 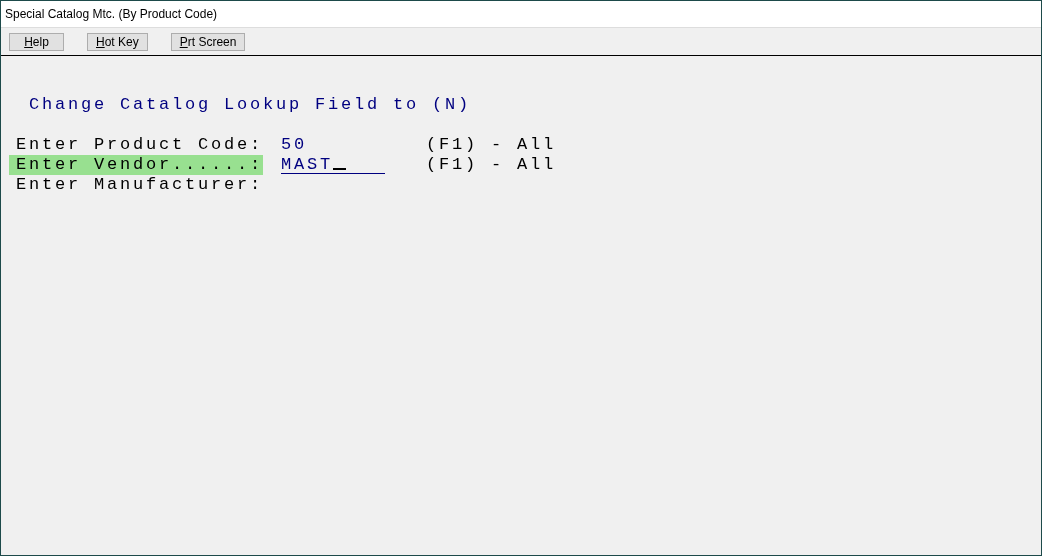 I want to click on field-label: Enter Manufacturer:, so click(x=139, y=185).